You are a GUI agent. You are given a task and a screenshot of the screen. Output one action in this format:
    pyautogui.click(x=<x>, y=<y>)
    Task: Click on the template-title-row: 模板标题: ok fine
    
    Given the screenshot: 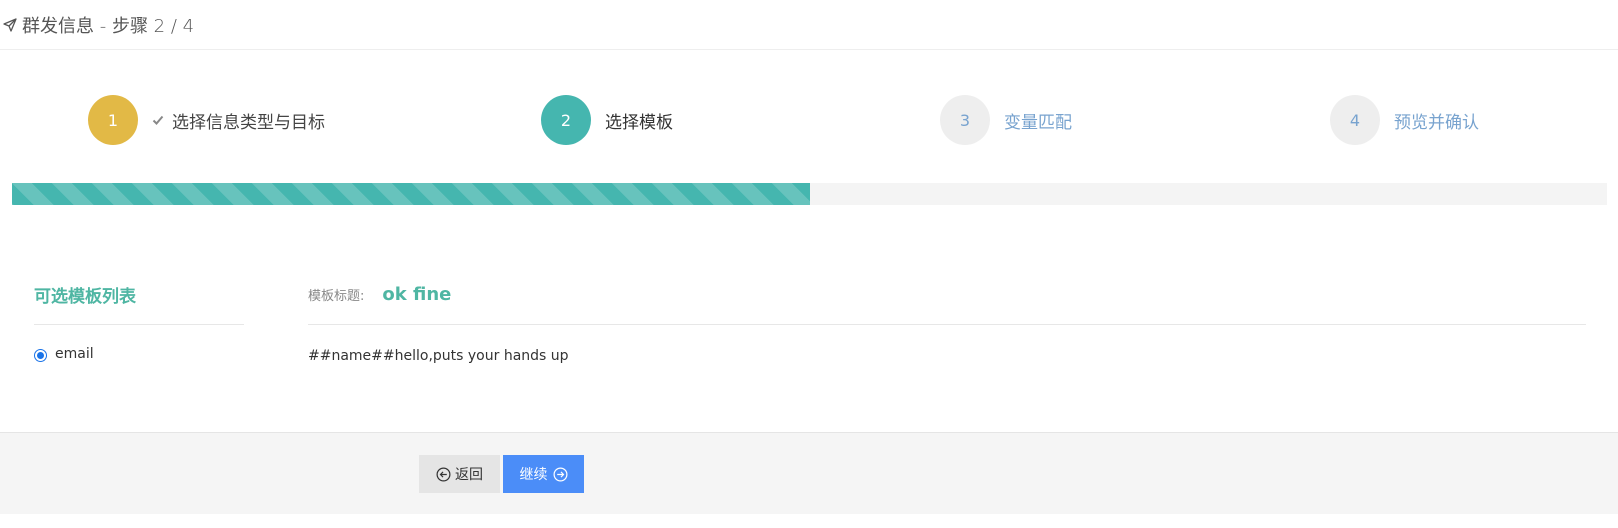 What is the action you would take?
    pyautogui.click(x=379, y=294)
    